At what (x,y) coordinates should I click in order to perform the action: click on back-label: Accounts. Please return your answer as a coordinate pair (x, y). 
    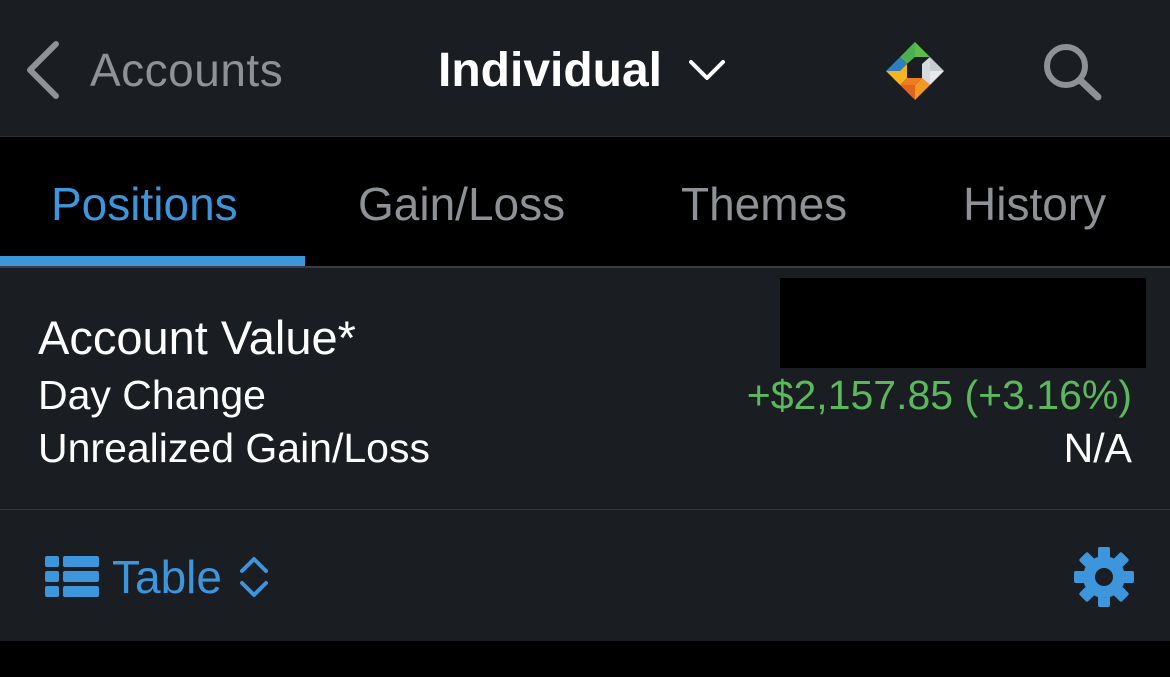
    Looking at the image, I should click on (187, 70).